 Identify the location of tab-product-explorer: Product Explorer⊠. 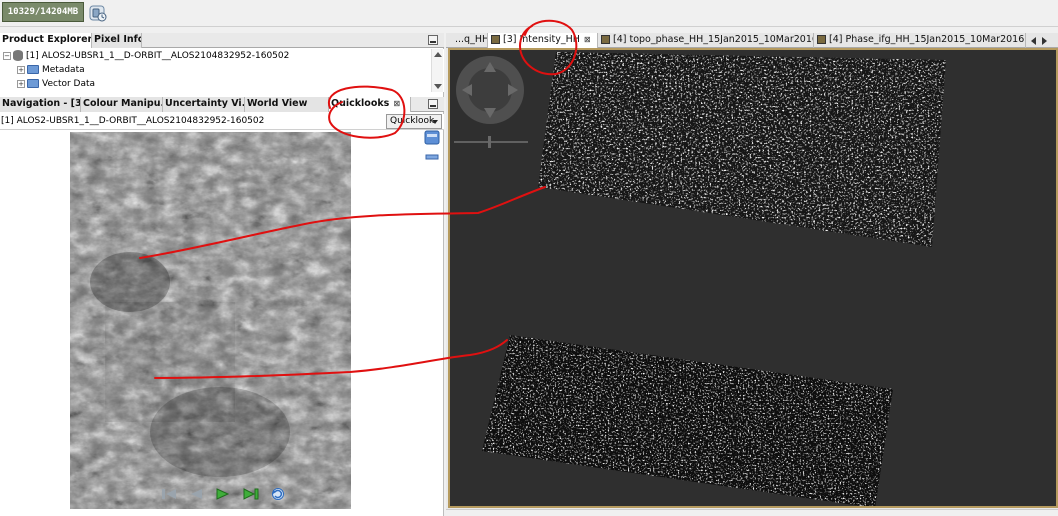
(46, 40).